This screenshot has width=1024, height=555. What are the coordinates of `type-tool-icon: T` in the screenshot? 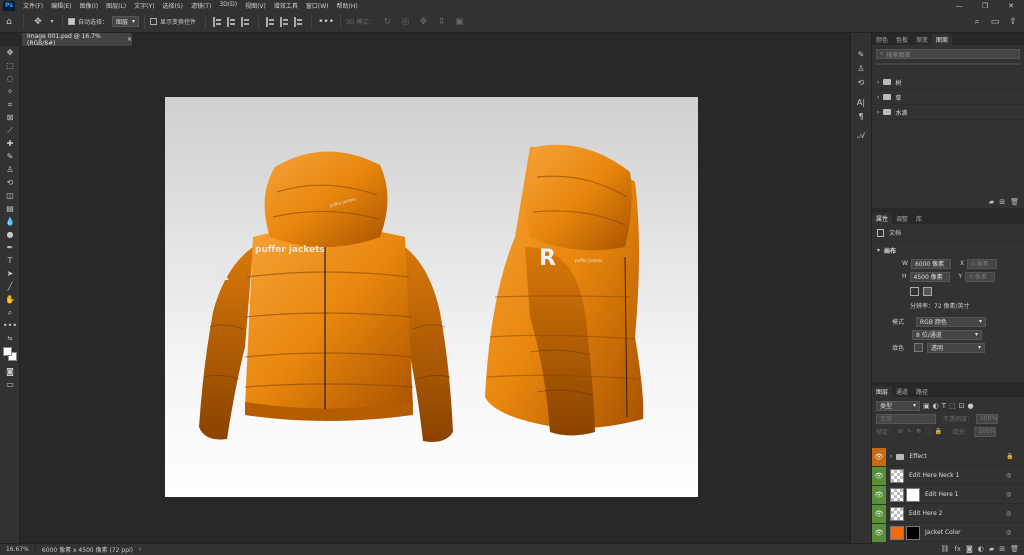 It's located at (10, 260).